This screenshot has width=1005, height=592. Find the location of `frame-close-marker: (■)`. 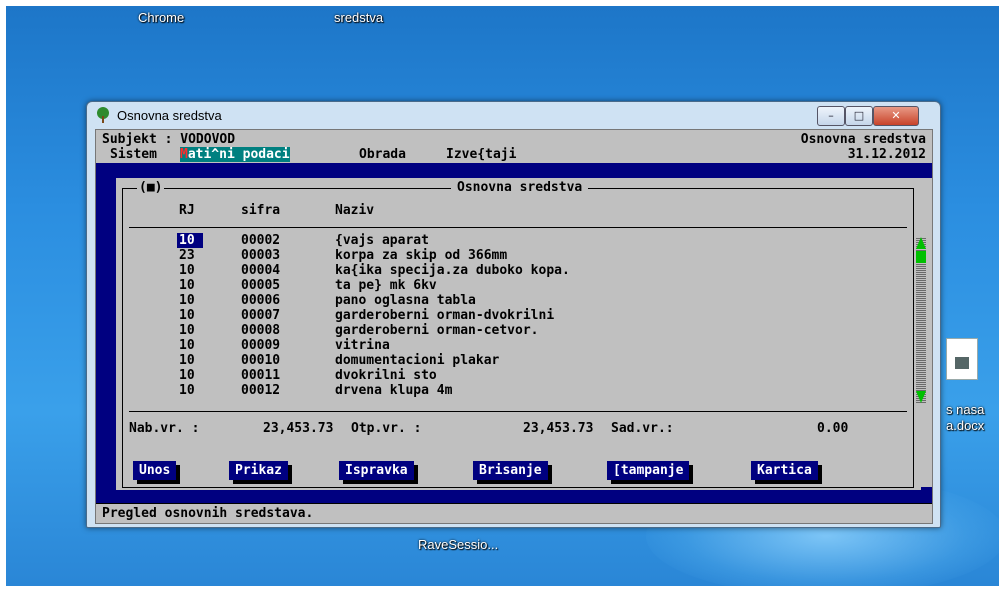

frame-close-marker: (■) is located at coordinates (151, 187).